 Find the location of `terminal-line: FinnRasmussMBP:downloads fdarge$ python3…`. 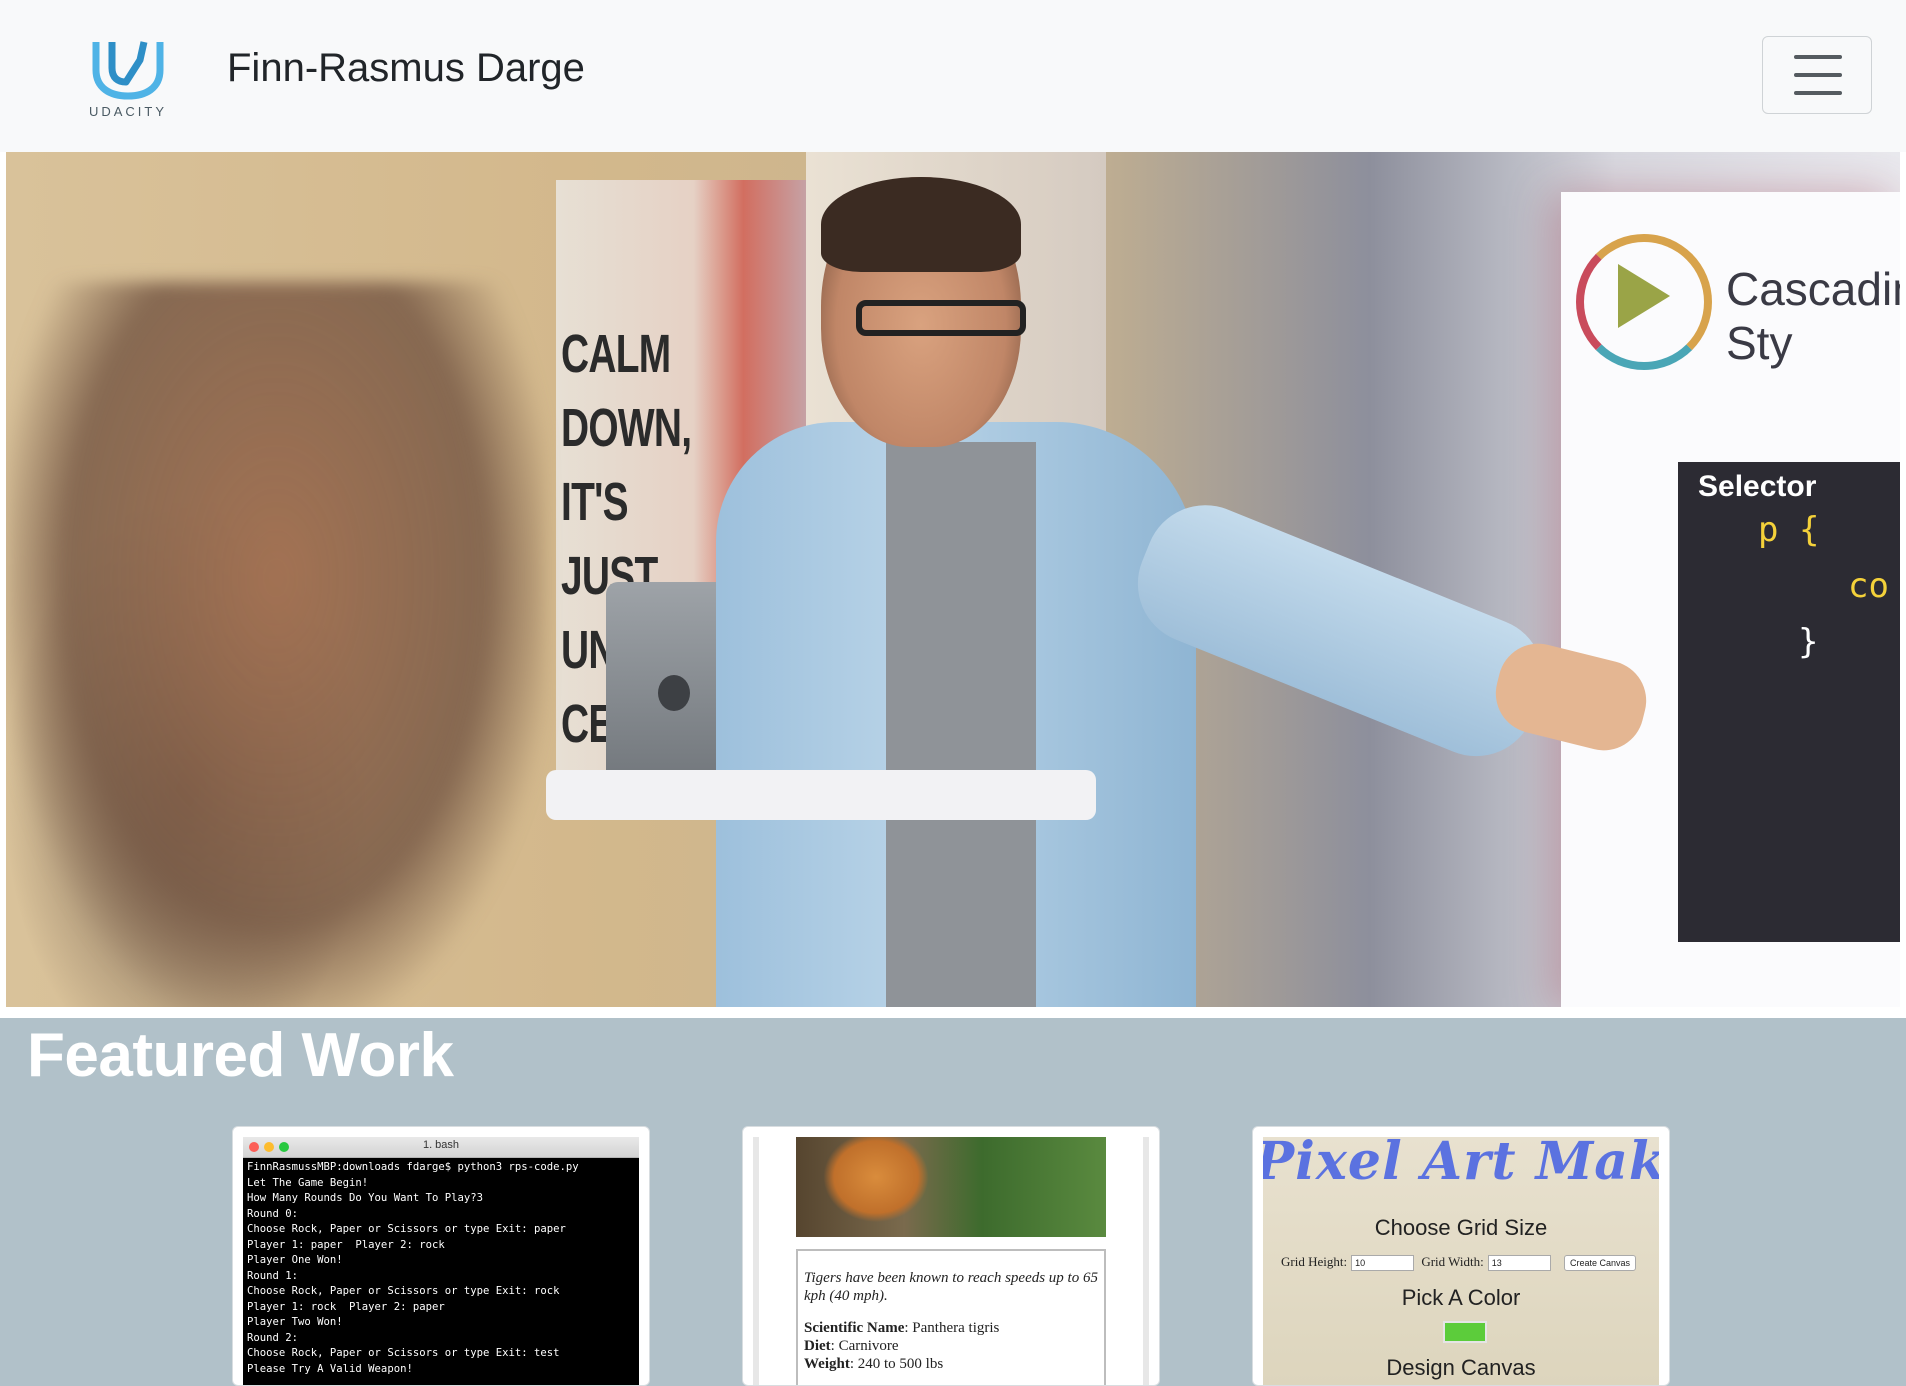

terminal-line: FinnRasmussMBP:downloads fdarge$ python3… is located at coordinates (413, 1167).